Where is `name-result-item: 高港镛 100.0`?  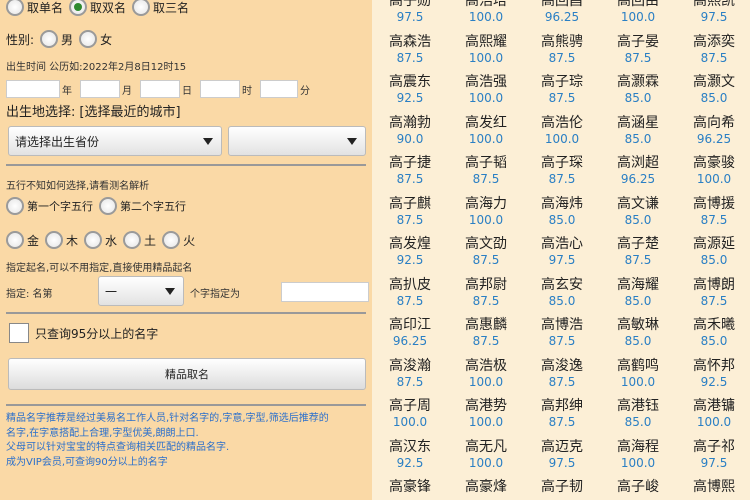
name-result-item: 高港镛 100.0 is located at coordinates (713, 414).